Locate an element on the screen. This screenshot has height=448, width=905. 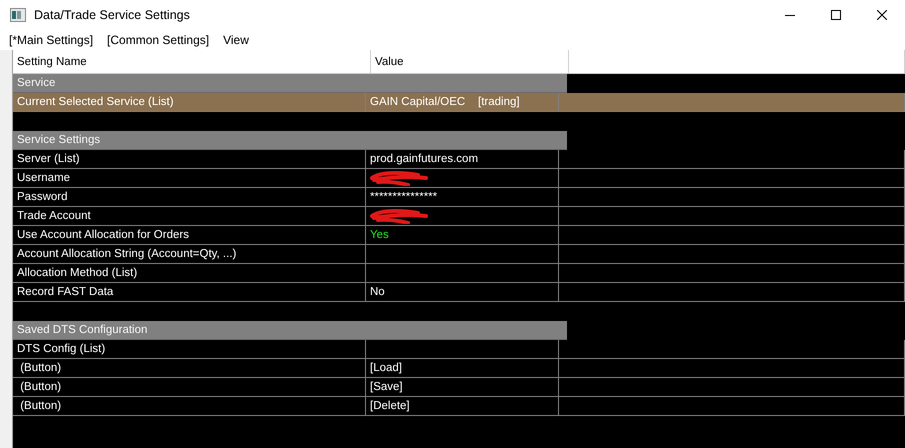
section-header: Service is located at coordinates (290, 83).